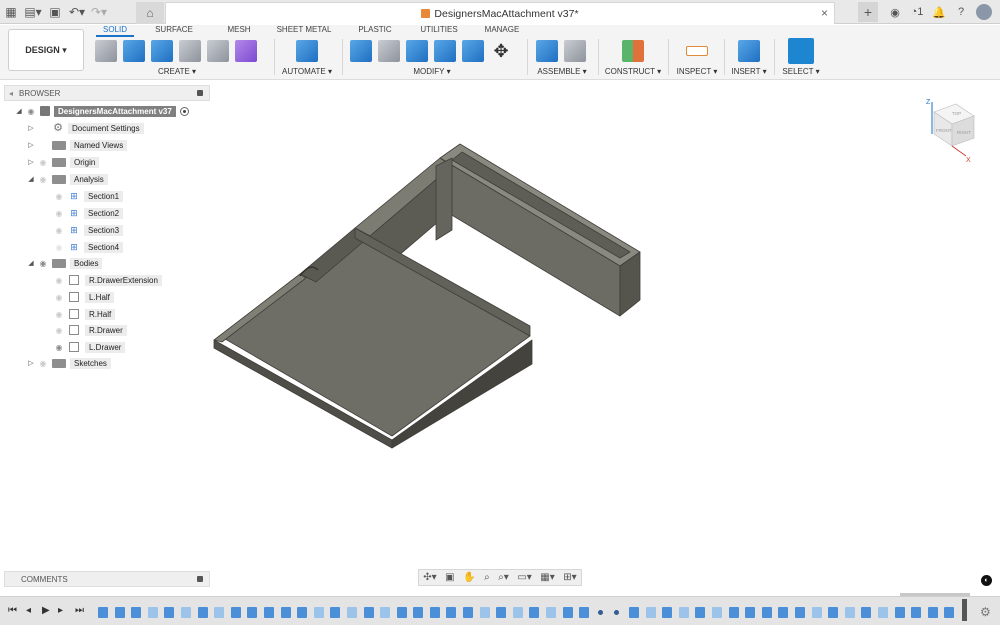 Image resolution: width=1000 pixels, height=625 pixels. Describe the element at coordinates (88, 230) in the screenshot. I see `tree-item: ◉ ⊞ Section3` at that location.